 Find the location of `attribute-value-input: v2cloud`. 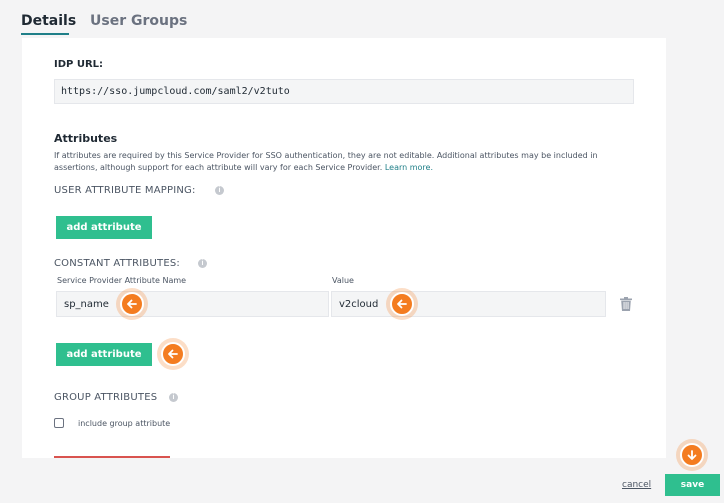

attribute-value-input: v2cloud is located at coordinates (468, 304).